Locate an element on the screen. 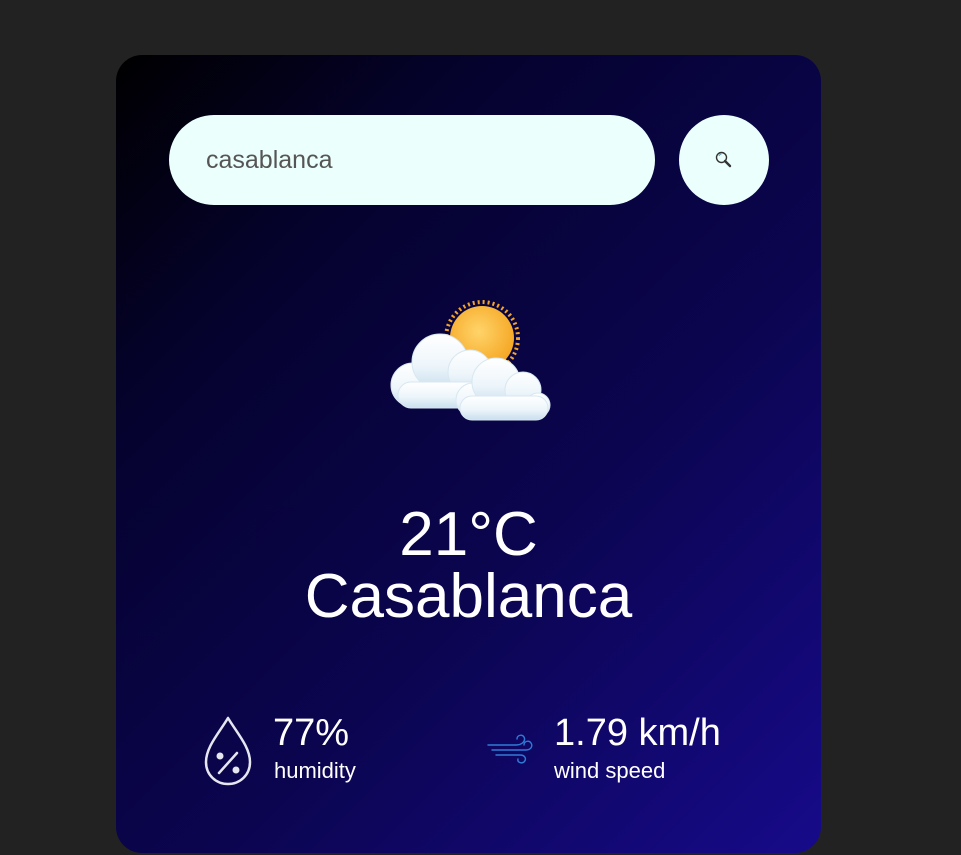  search-button is located at coordinates (724, 160).